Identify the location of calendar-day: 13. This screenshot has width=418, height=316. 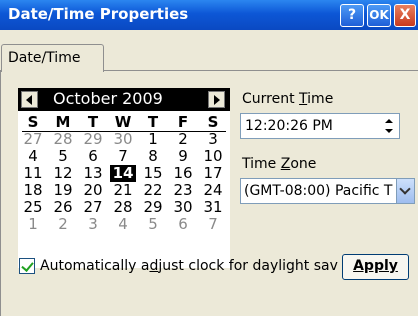
(93, 173).